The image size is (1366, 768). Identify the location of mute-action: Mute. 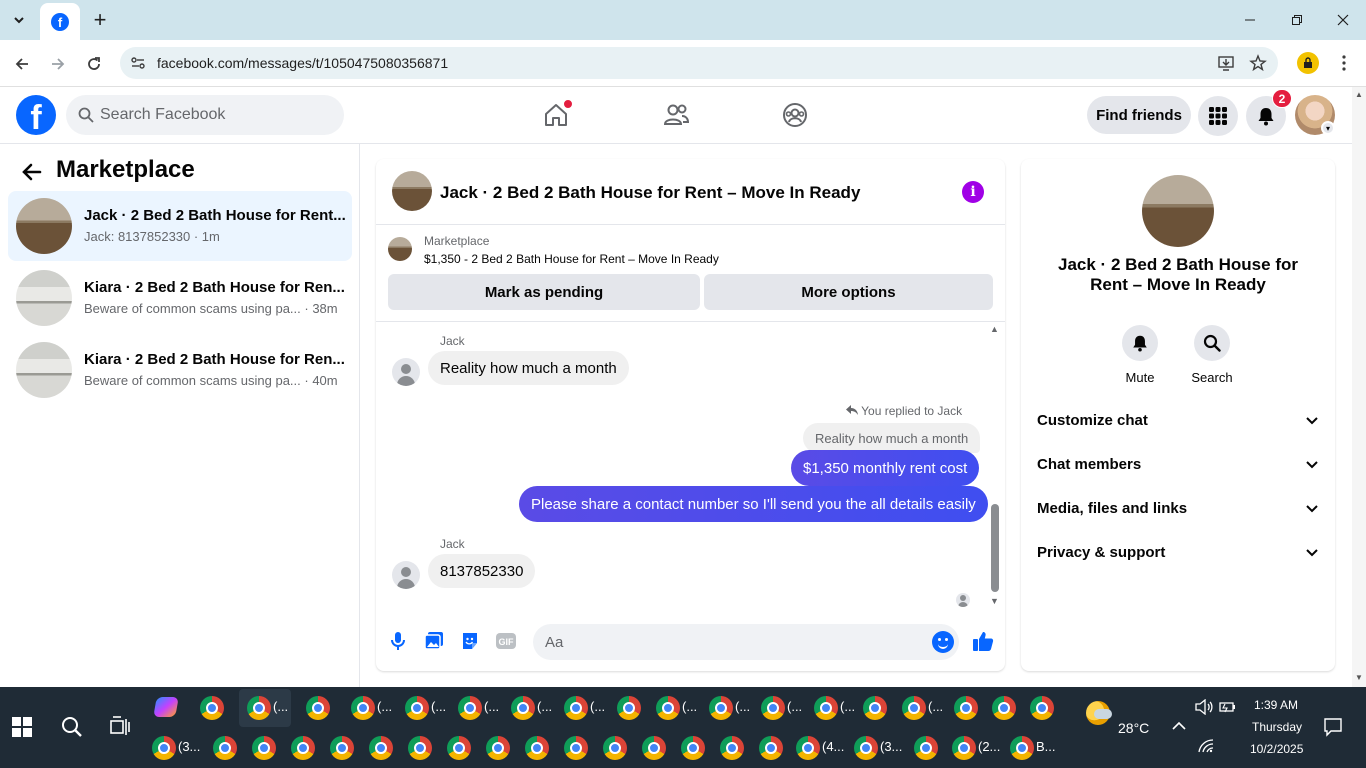
(1140, 355).